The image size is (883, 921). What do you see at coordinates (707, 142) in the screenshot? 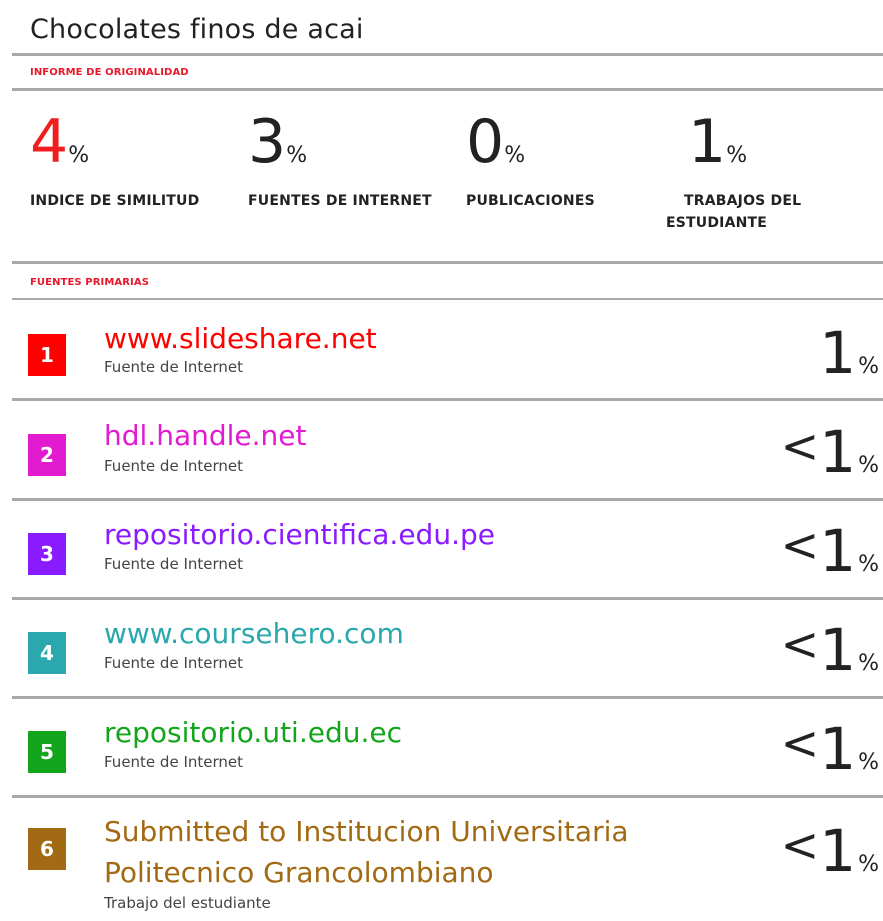
I see `stat-value: 1` at bounding box center [707, 142].